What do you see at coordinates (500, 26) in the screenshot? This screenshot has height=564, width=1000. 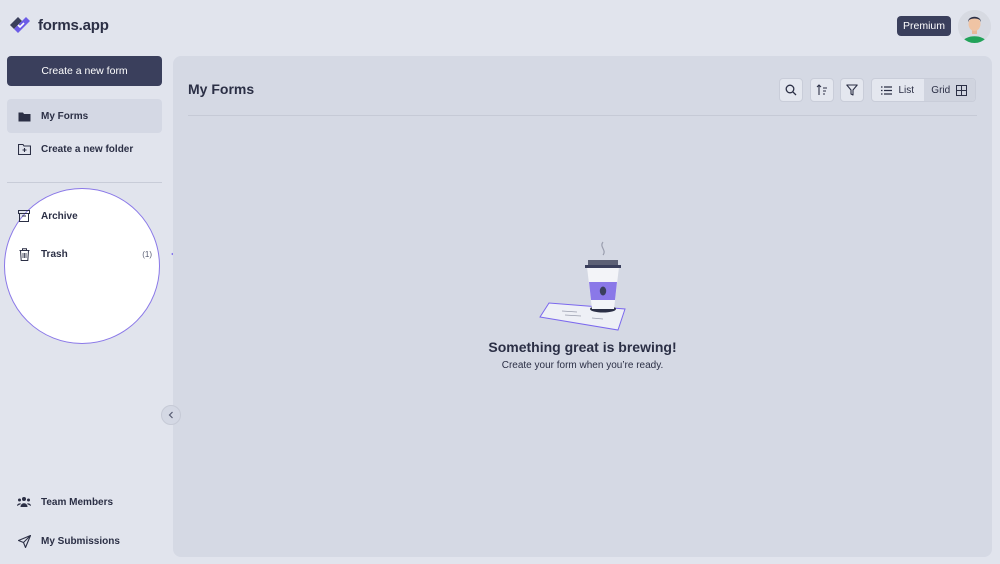 I see `top-bar: forms.app Premium` at bounding box center [500, 26].